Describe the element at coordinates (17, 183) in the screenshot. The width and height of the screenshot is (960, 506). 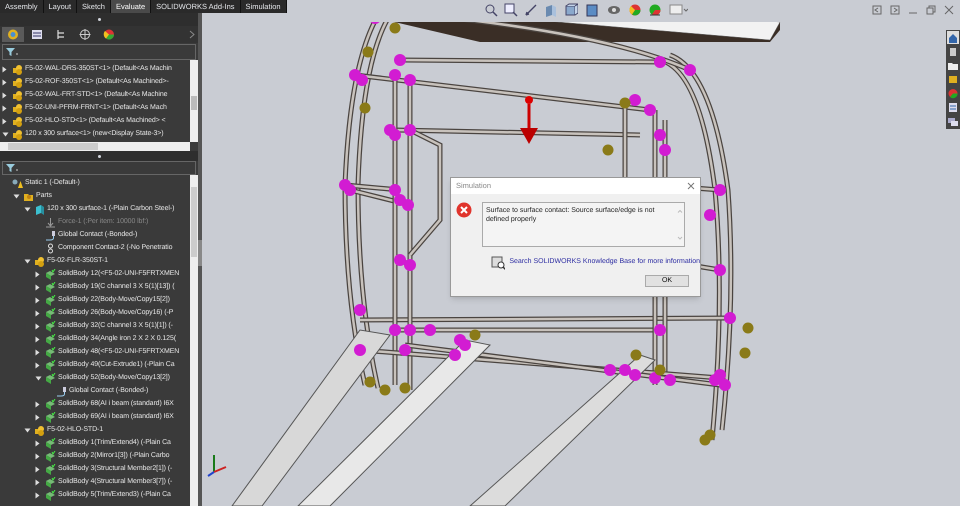
I see `study-icon` at that location.